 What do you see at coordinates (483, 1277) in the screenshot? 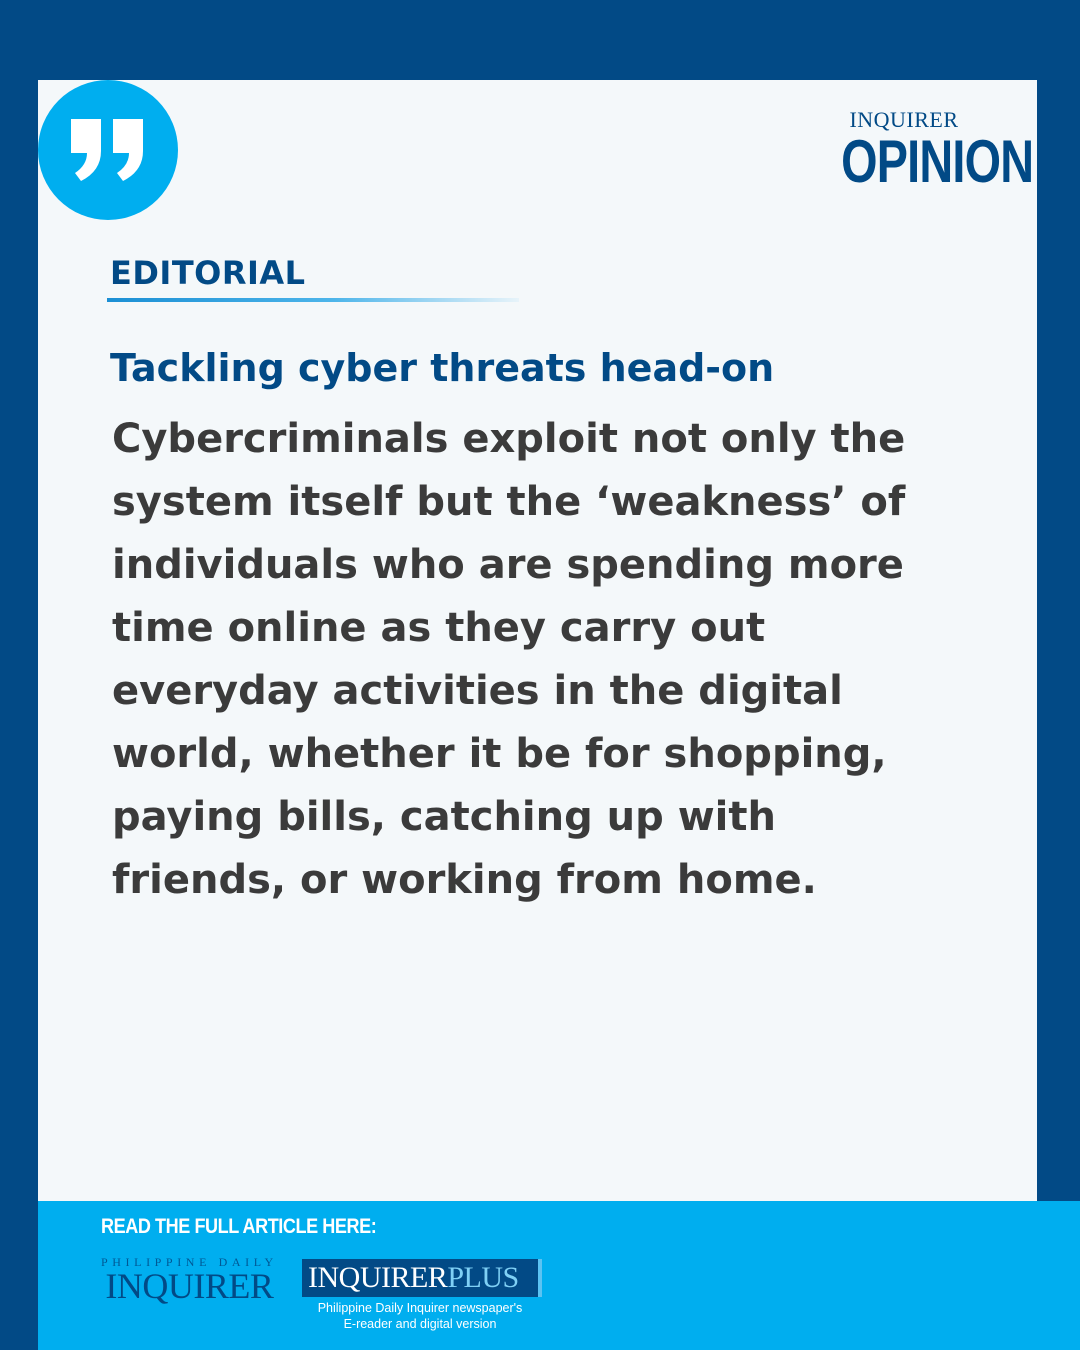
I see `plus-logo-plus: PLUS` at bounding box center [483, 1277].